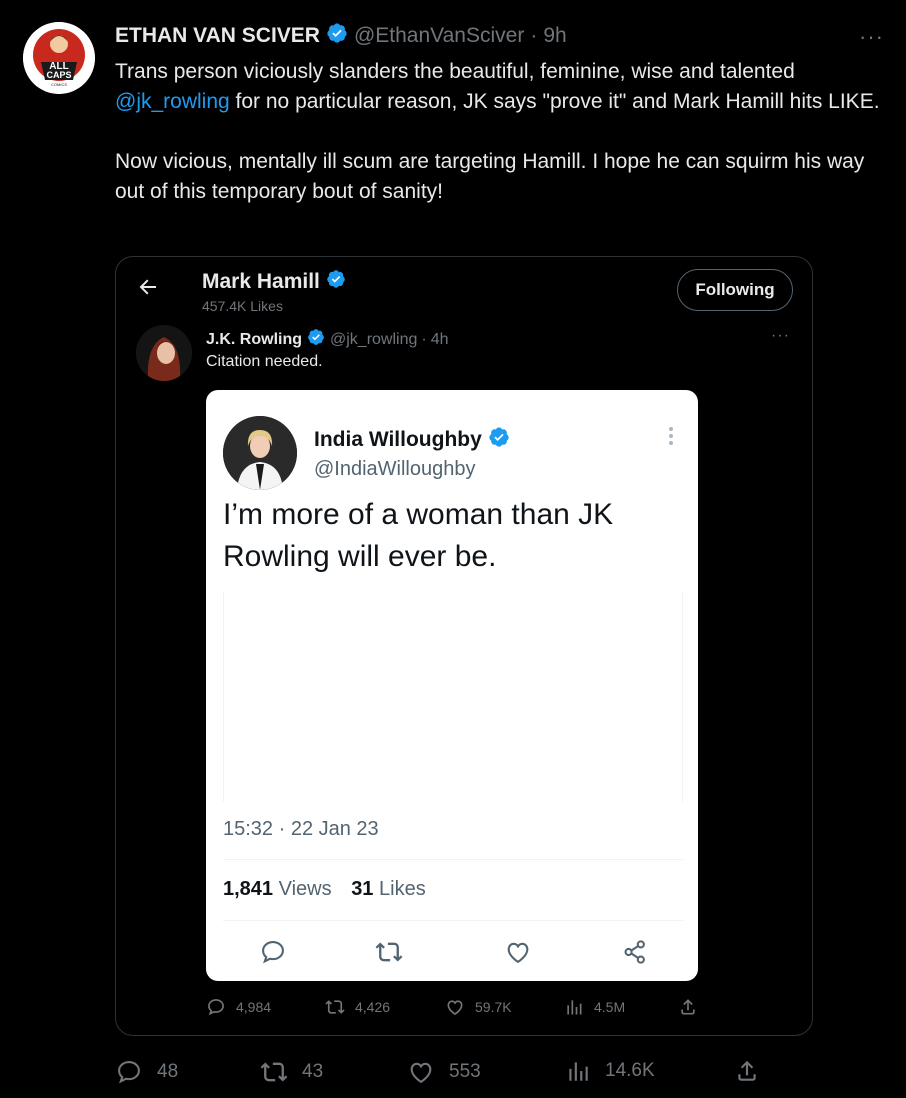 This screenshot has width=906, height=1098. I want to click on reply-avatar-image, so click(164, 353).